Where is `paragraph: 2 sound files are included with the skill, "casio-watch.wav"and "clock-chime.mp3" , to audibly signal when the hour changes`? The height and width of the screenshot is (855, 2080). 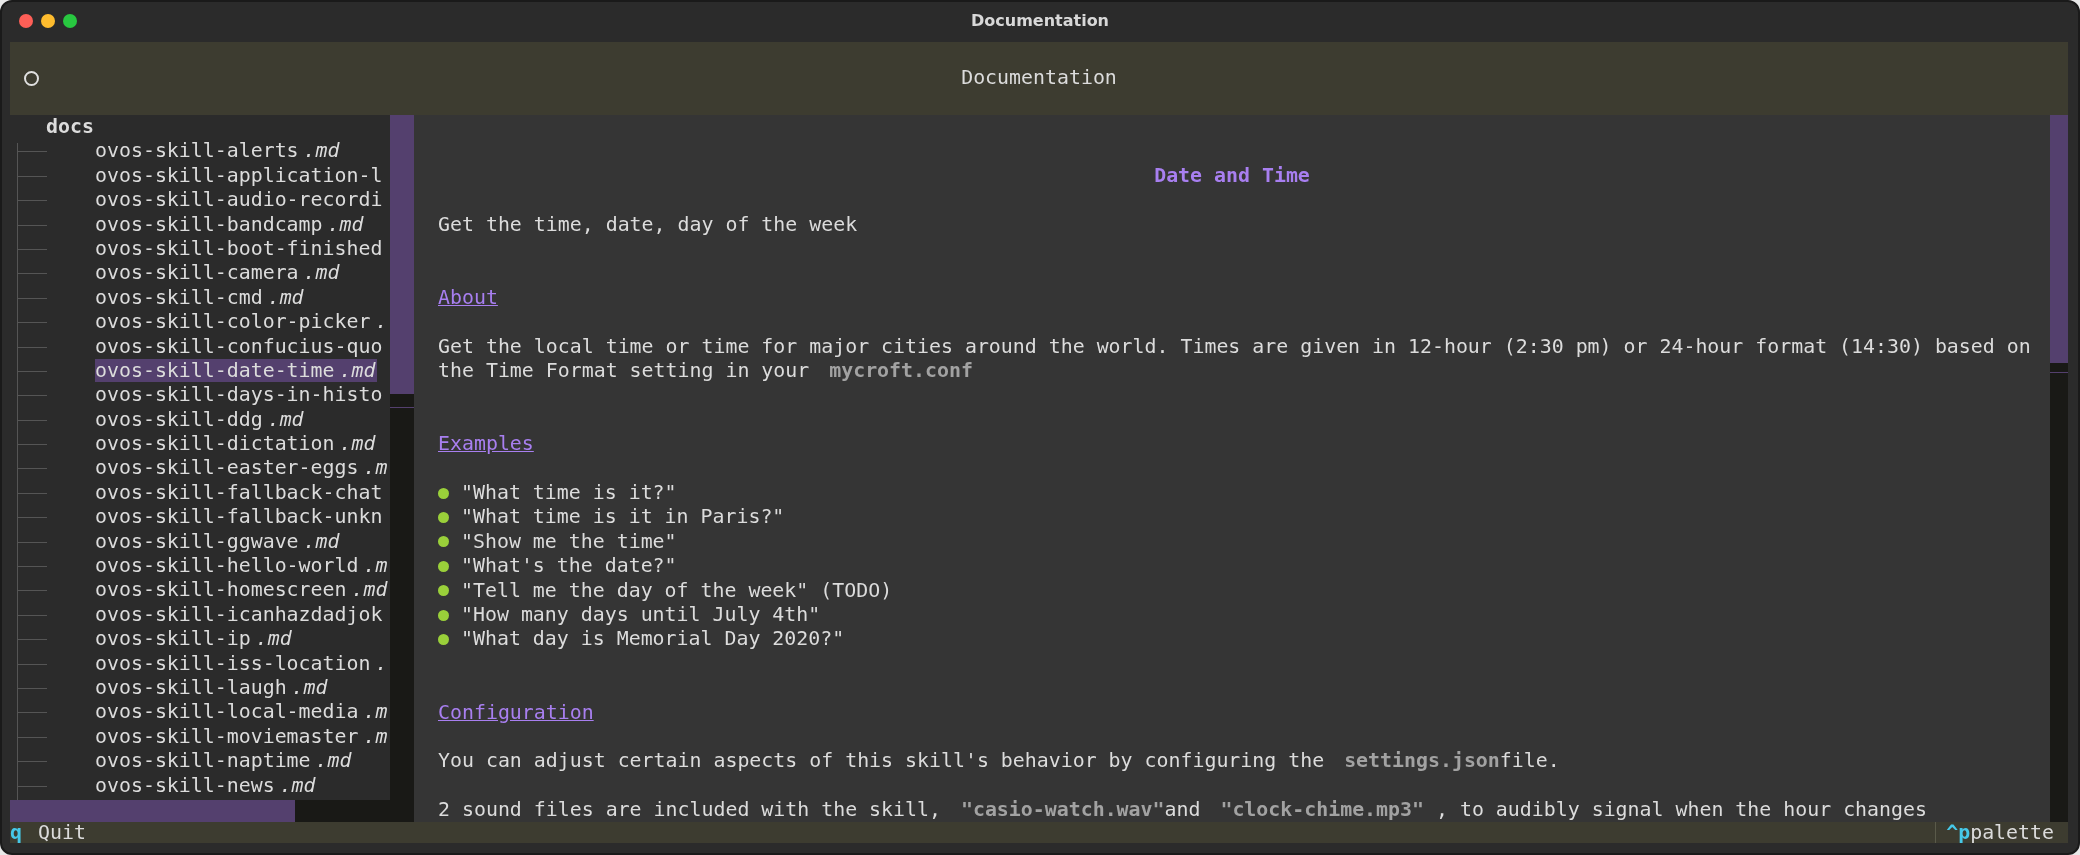
paragraph: 2 sound files are included with the skill, "casio-watch.wav"and "clock-chime.mp3" , to audibly signal when the hour changes is located at coordinates (1183, 810).